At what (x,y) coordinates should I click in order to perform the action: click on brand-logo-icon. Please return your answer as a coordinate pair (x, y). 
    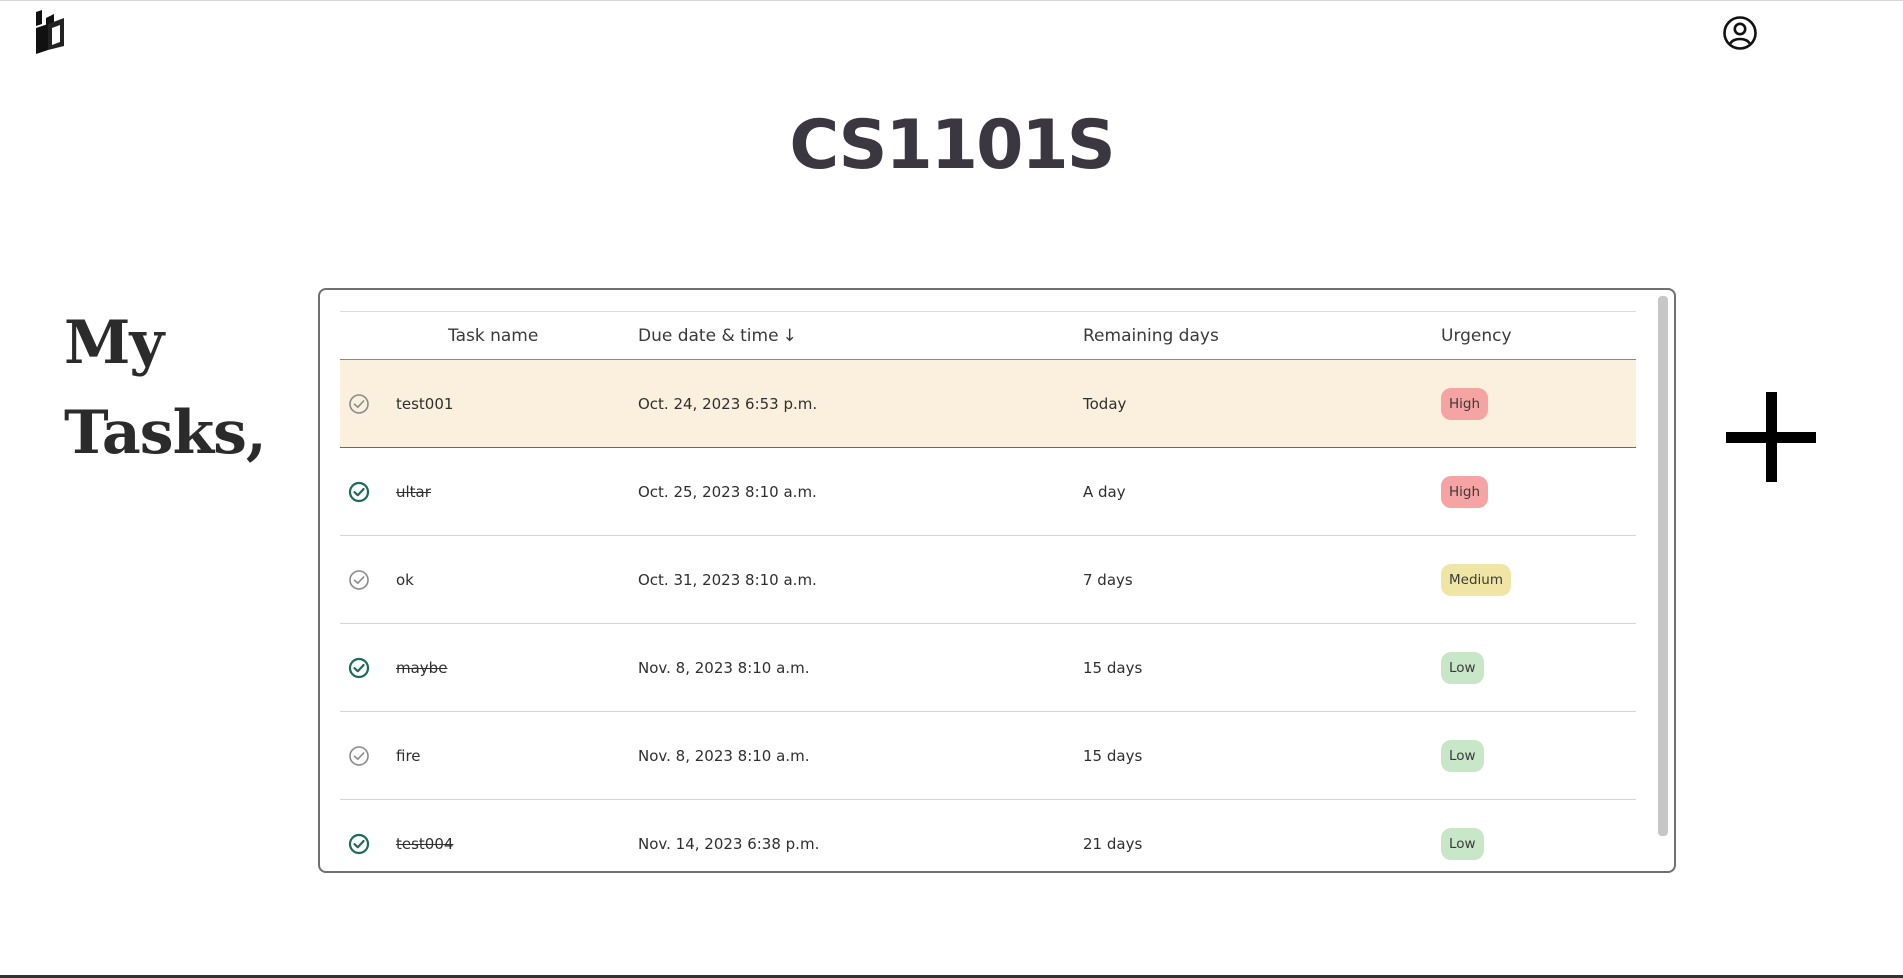
    Looking at the image, I should click on (51, 33).